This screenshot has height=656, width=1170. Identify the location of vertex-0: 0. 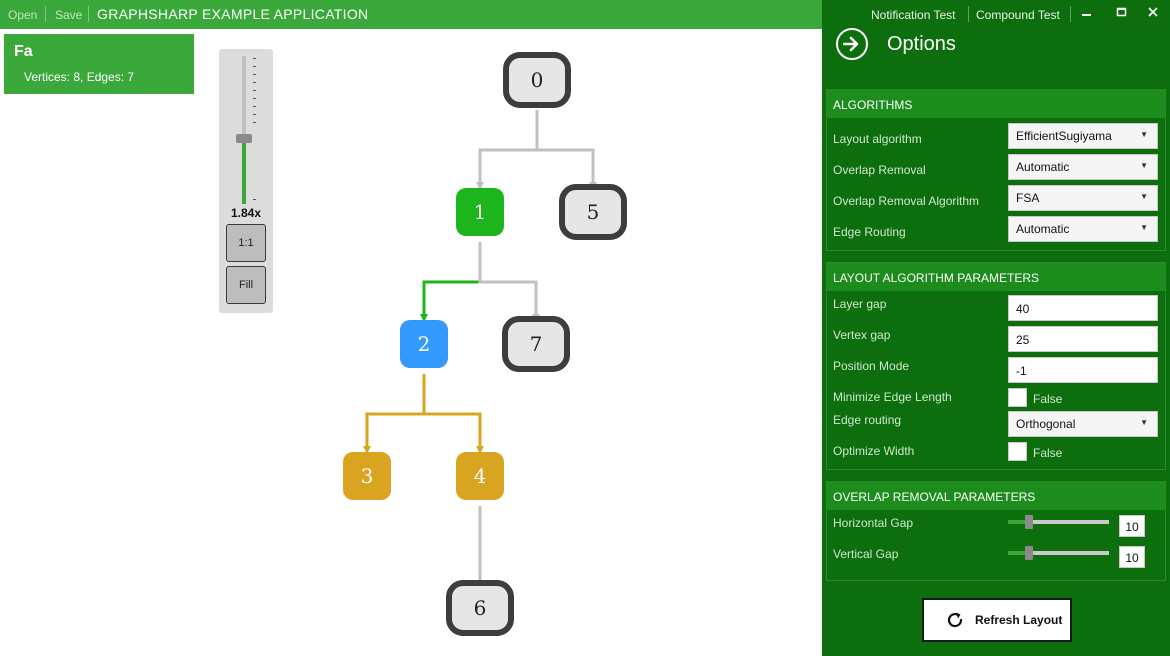
(537, 80).